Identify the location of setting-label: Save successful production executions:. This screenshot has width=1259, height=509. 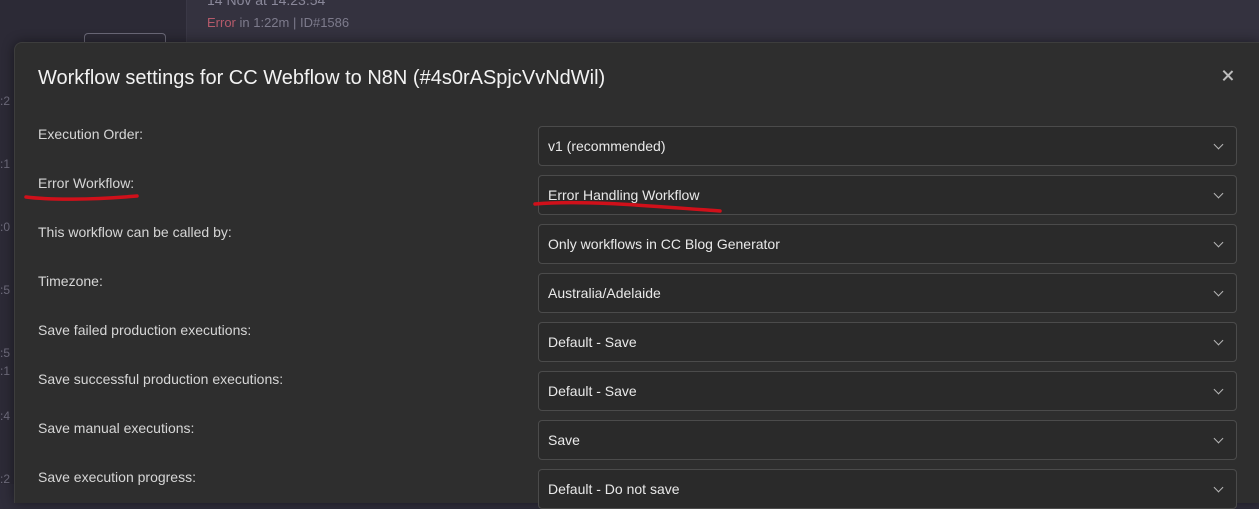
(161, 379).